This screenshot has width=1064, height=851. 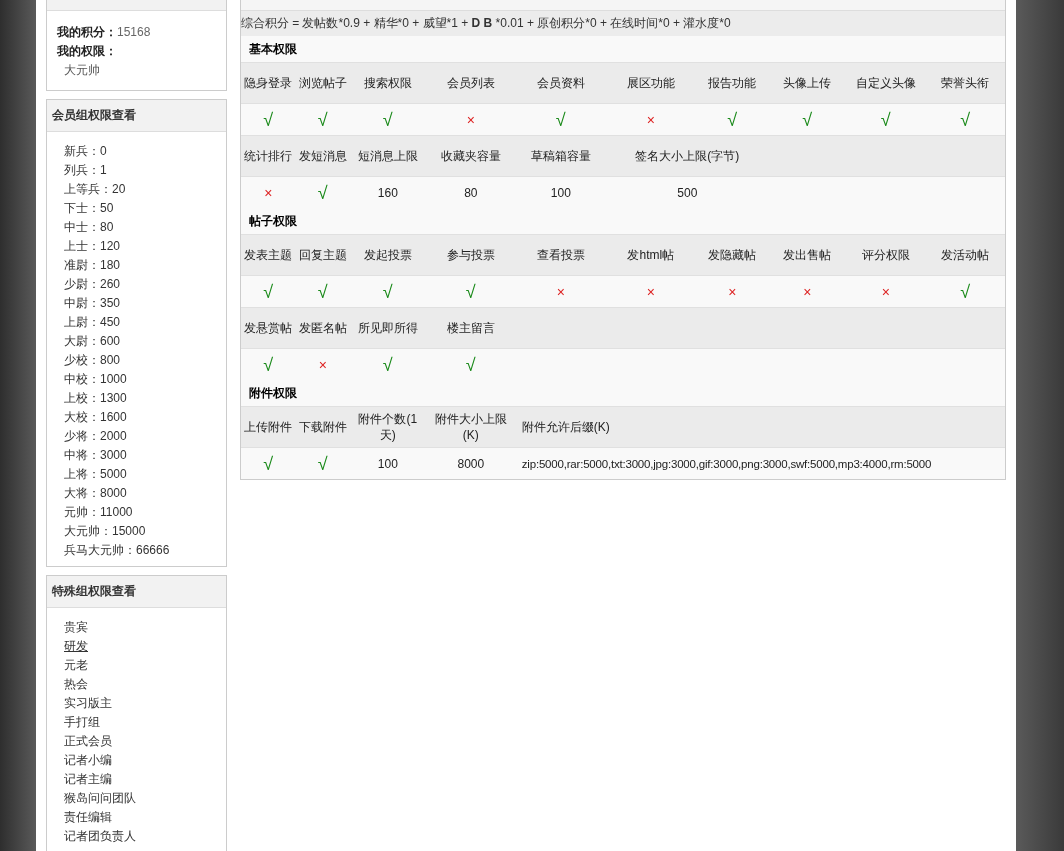 What do you see at coordinates (93, 303) in the screenshot?
I see `group-item: 中尉：350` at bounding box center [93, 303].